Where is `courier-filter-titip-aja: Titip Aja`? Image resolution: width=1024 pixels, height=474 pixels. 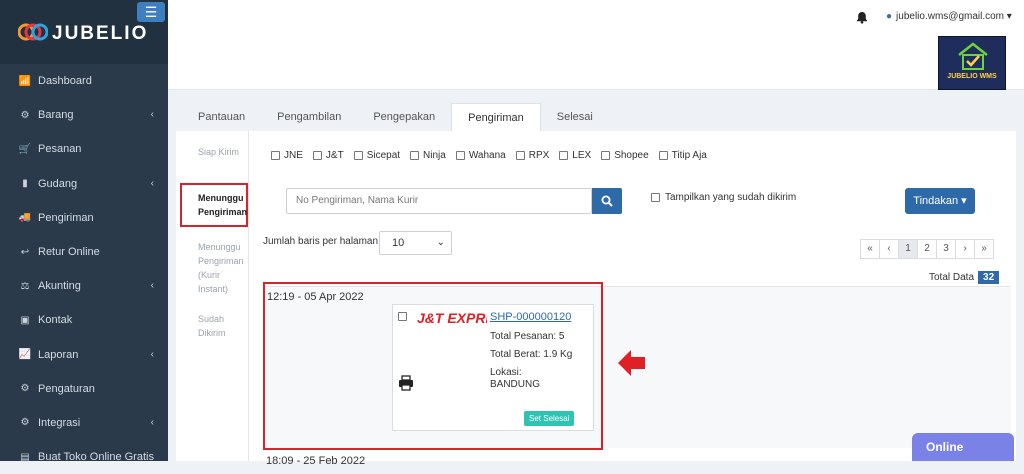 courier-filter-titip-aja: Titip Aja is located at coordinates (682, 155).